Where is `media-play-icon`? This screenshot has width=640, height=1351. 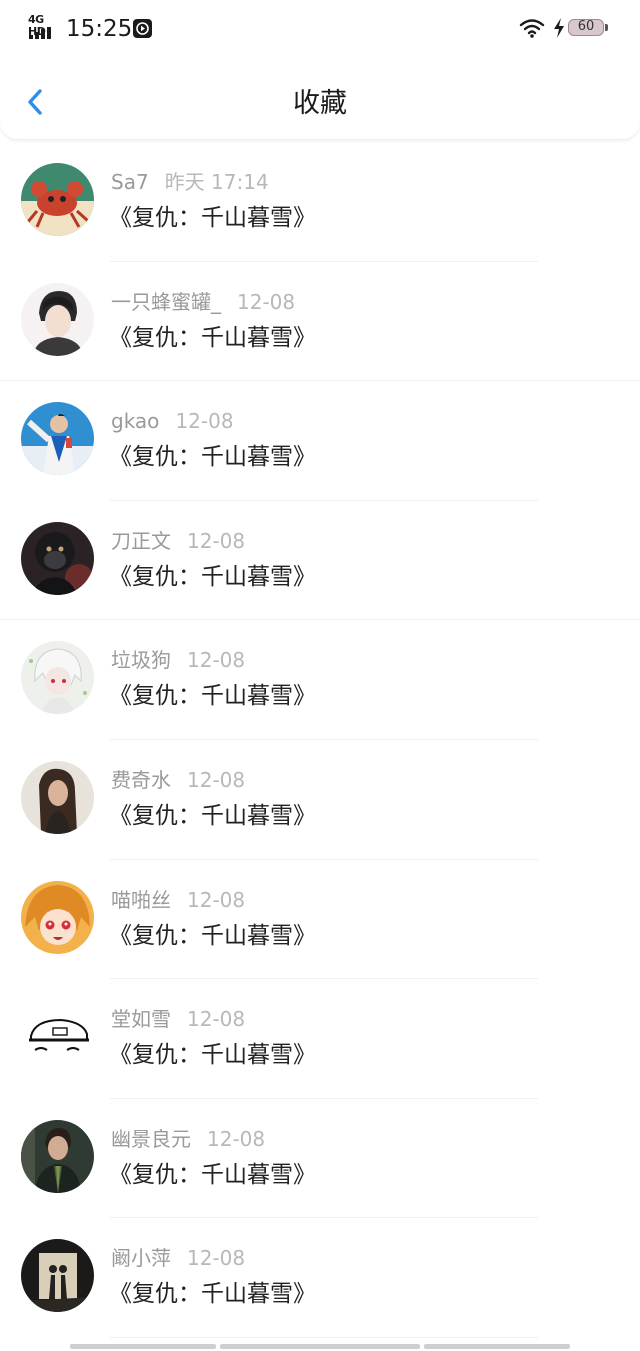
media-play-icon is located at coordinates (142, 28).